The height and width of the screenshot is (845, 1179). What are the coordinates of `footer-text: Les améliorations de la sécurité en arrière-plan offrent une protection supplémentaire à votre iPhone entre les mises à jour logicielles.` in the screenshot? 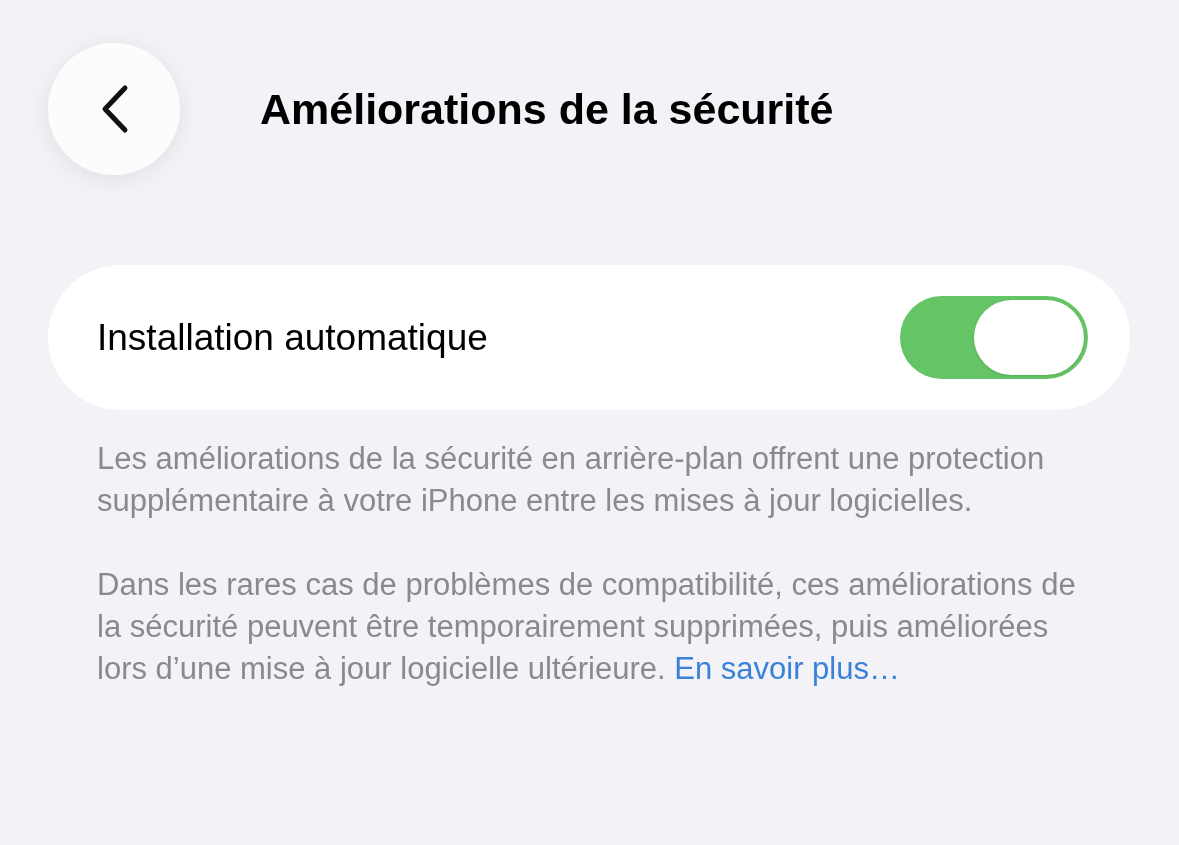 It's located at (571, 480).